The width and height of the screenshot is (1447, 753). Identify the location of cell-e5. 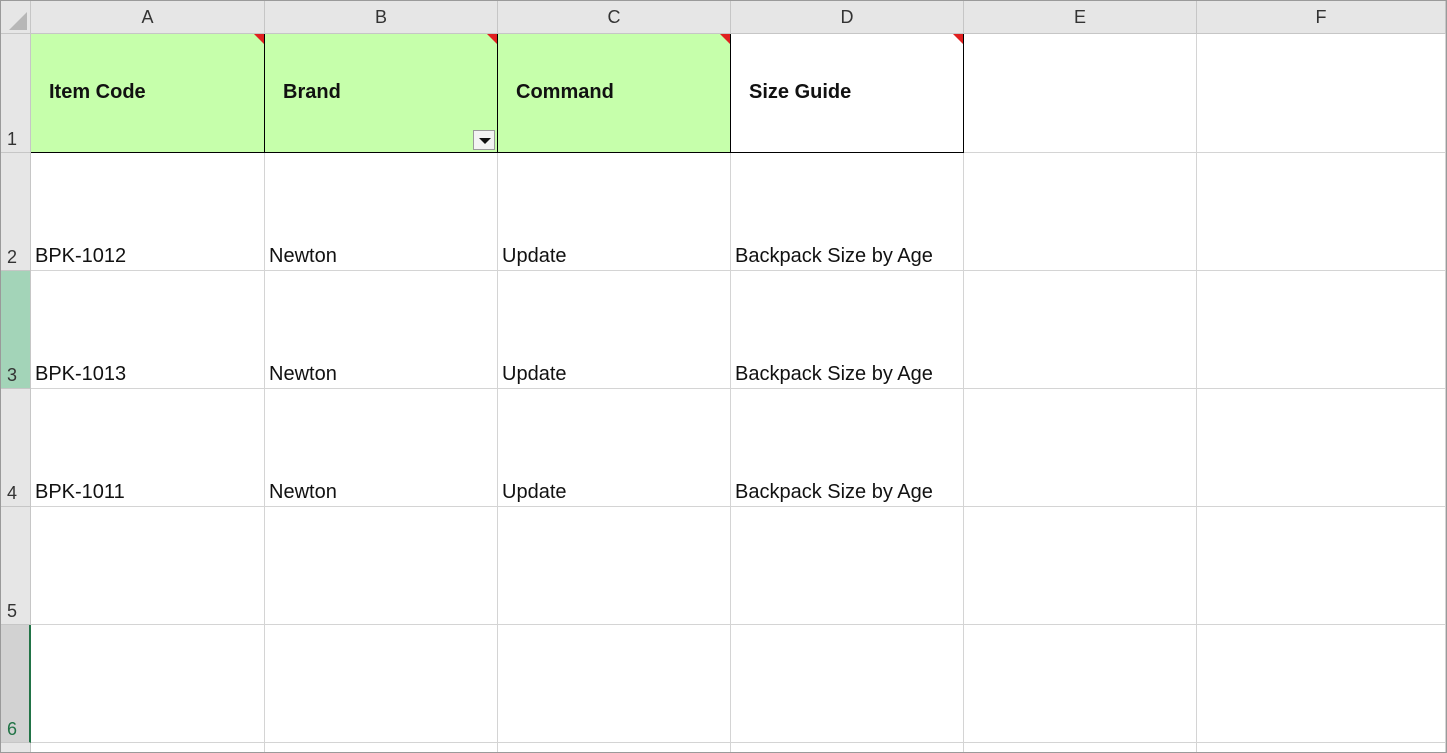
(1080, 566).